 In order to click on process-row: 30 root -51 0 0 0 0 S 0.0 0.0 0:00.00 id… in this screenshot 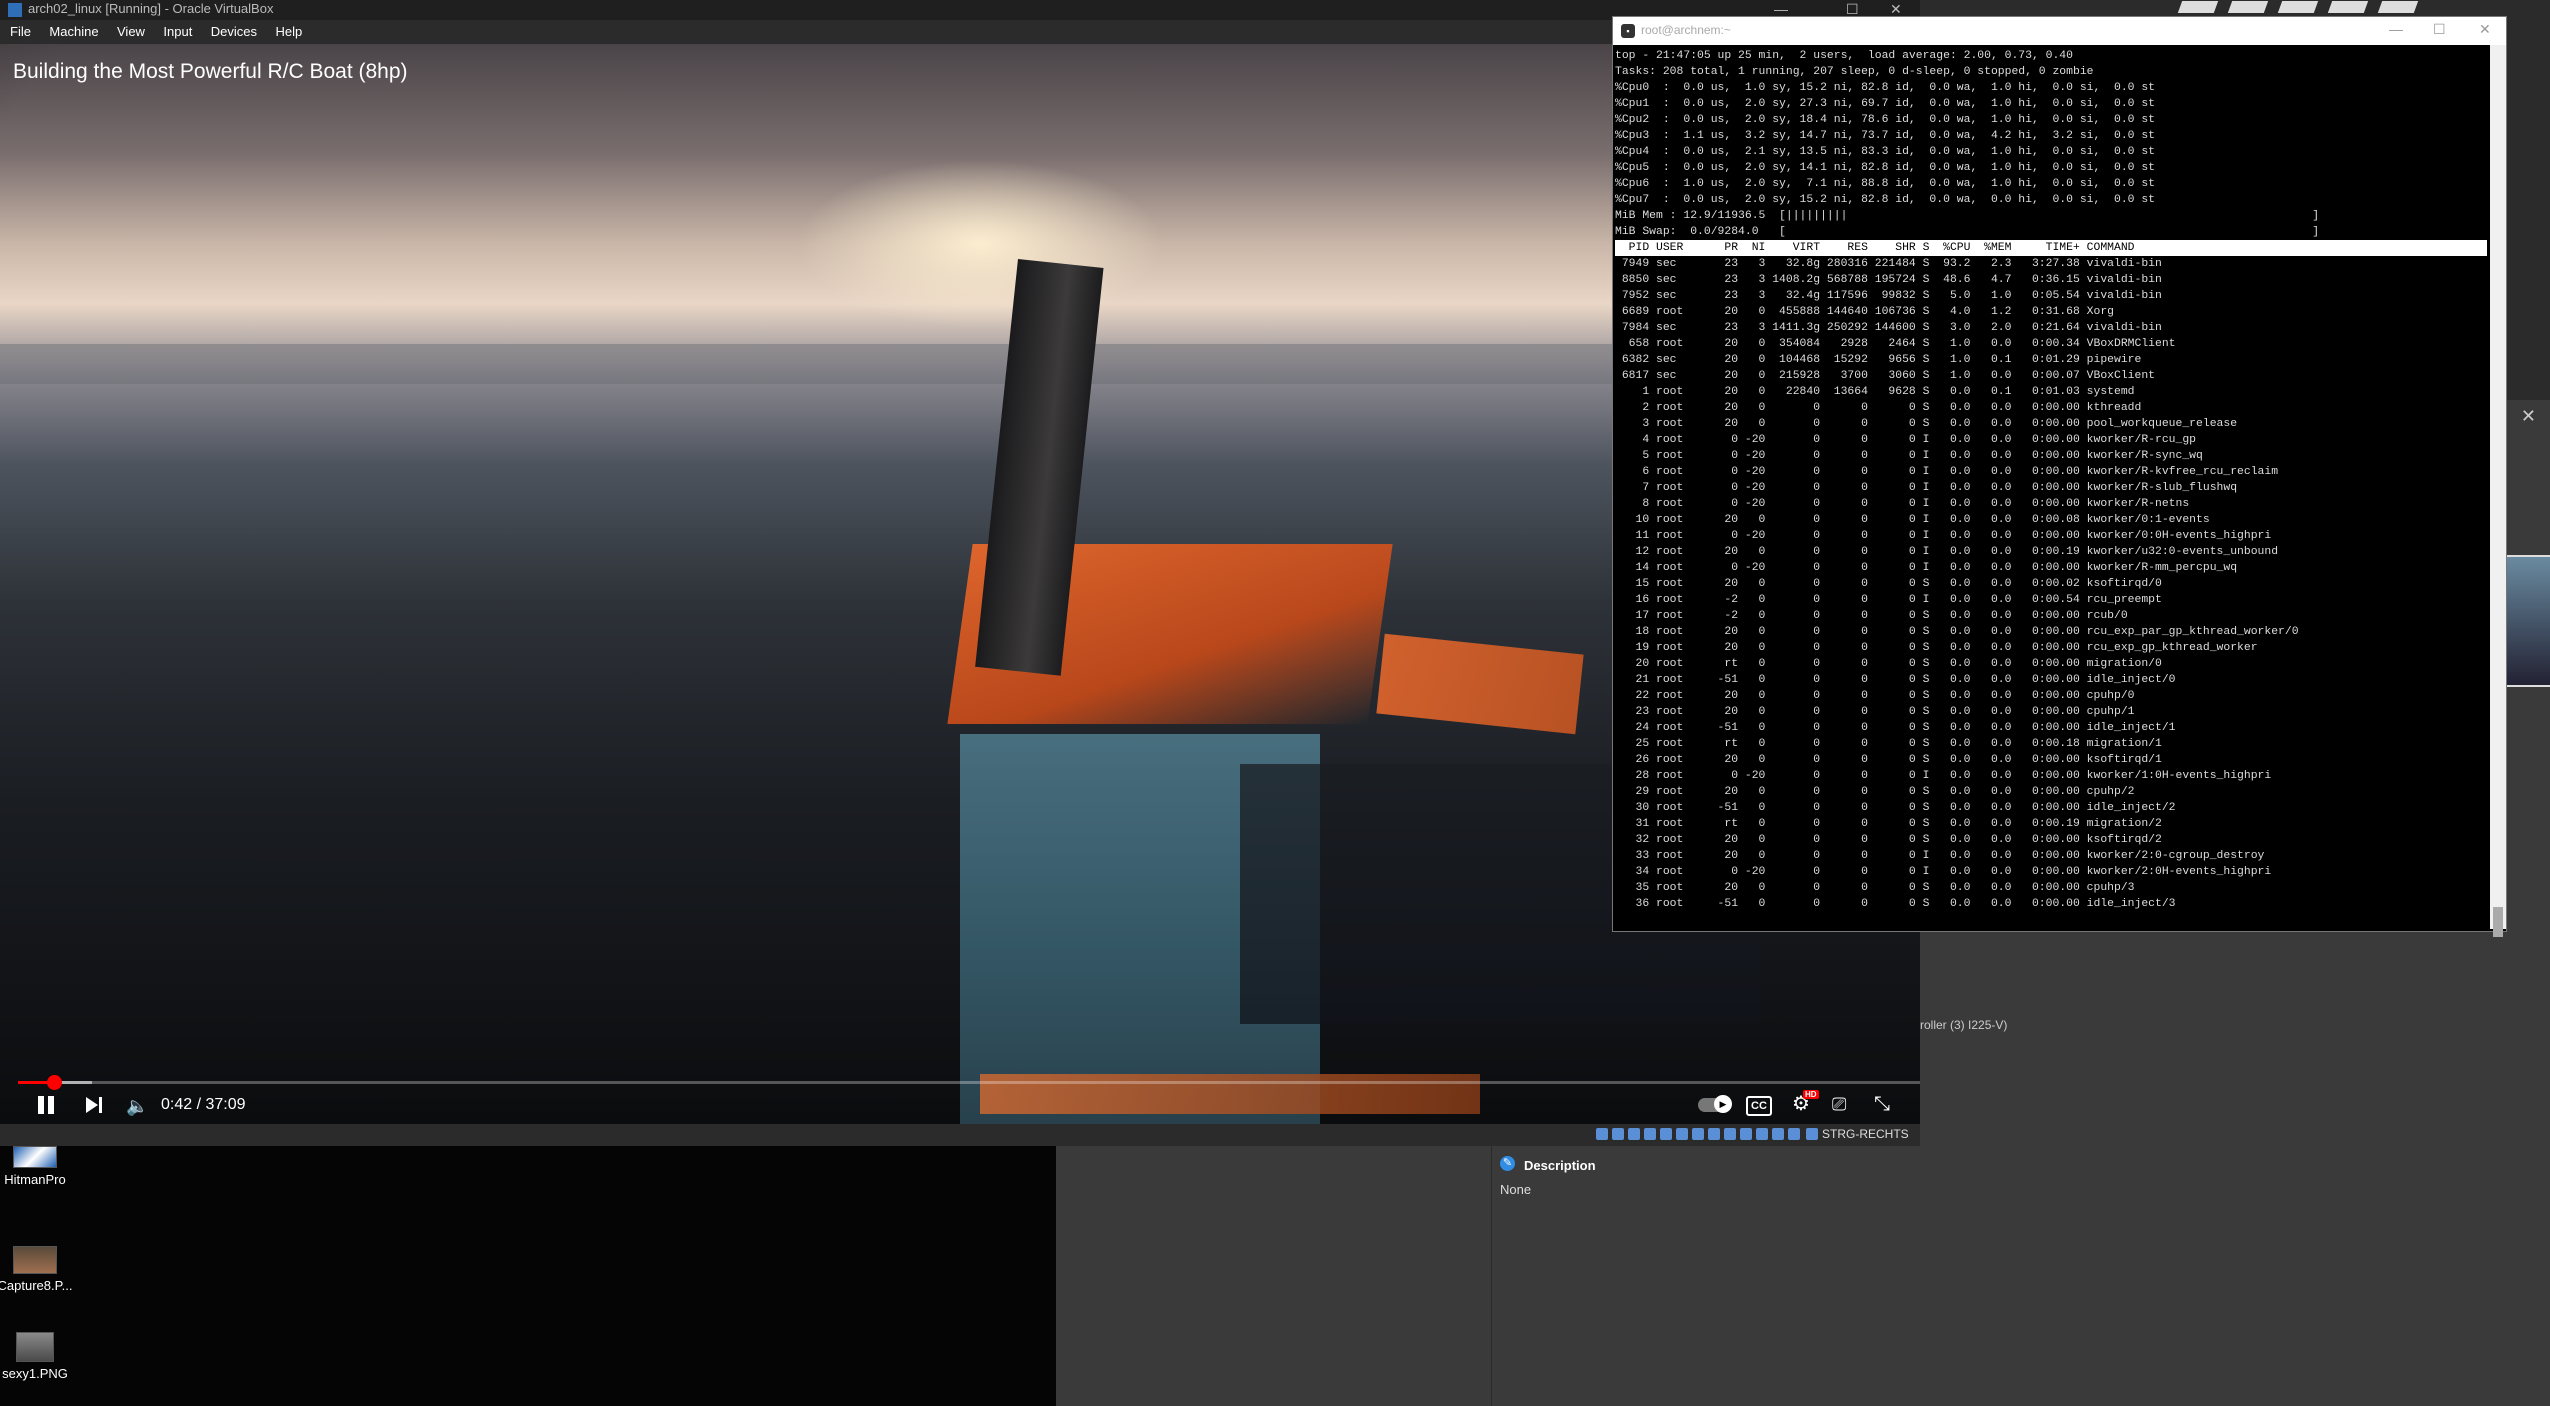, I will do `click(1895, 808)`.